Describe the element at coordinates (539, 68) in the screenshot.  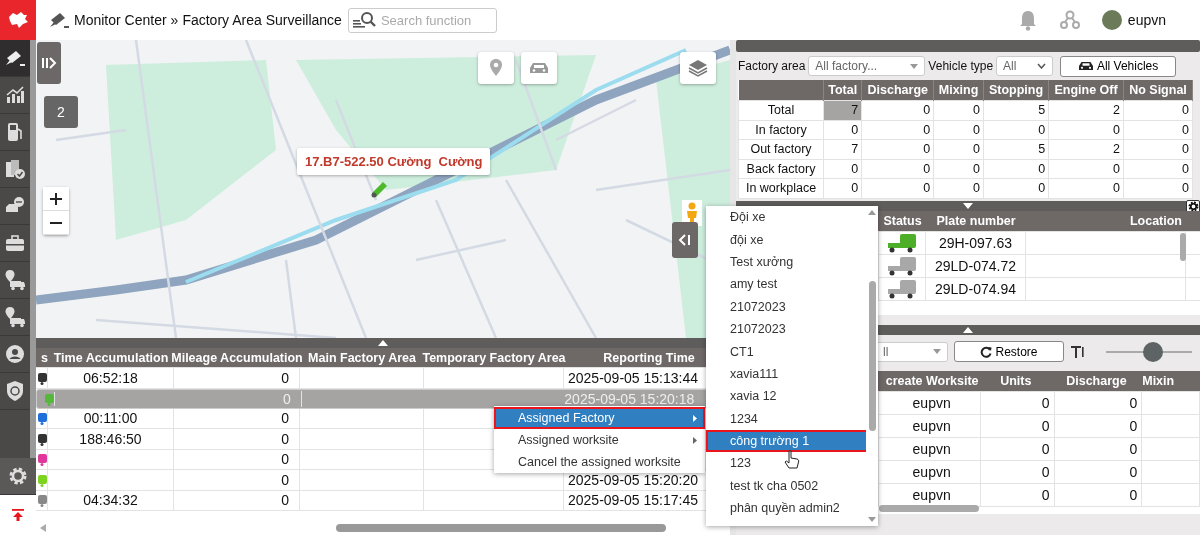
I see `vehicle-button` at that location.